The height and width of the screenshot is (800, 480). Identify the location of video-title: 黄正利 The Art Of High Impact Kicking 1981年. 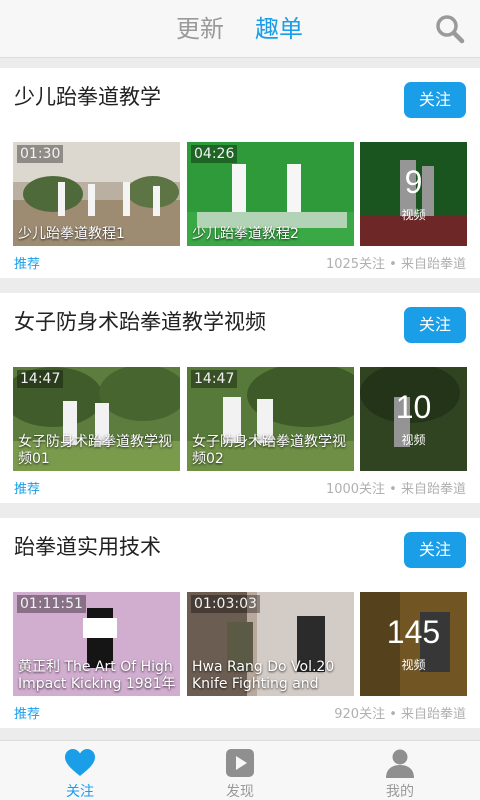
(97, 675).